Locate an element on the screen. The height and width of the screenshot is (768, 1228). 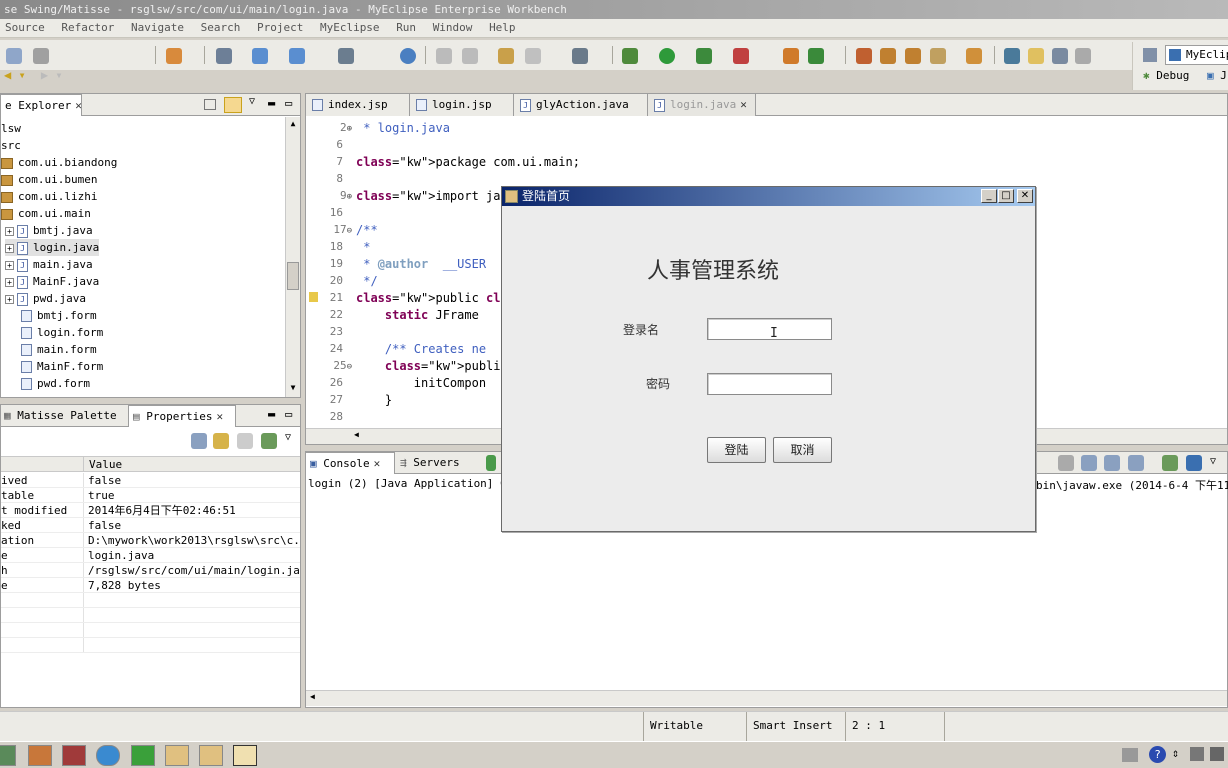
menu-myeclipse: MyEclipse is located at coordinates (350, 28).